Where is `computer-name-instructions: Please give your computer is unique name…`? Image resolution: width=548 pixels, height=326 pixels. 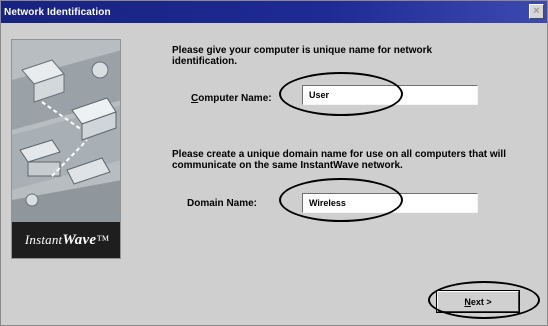 computer-name-instructions: Please give your computer is unique name… is located at coordinates (302, 56).